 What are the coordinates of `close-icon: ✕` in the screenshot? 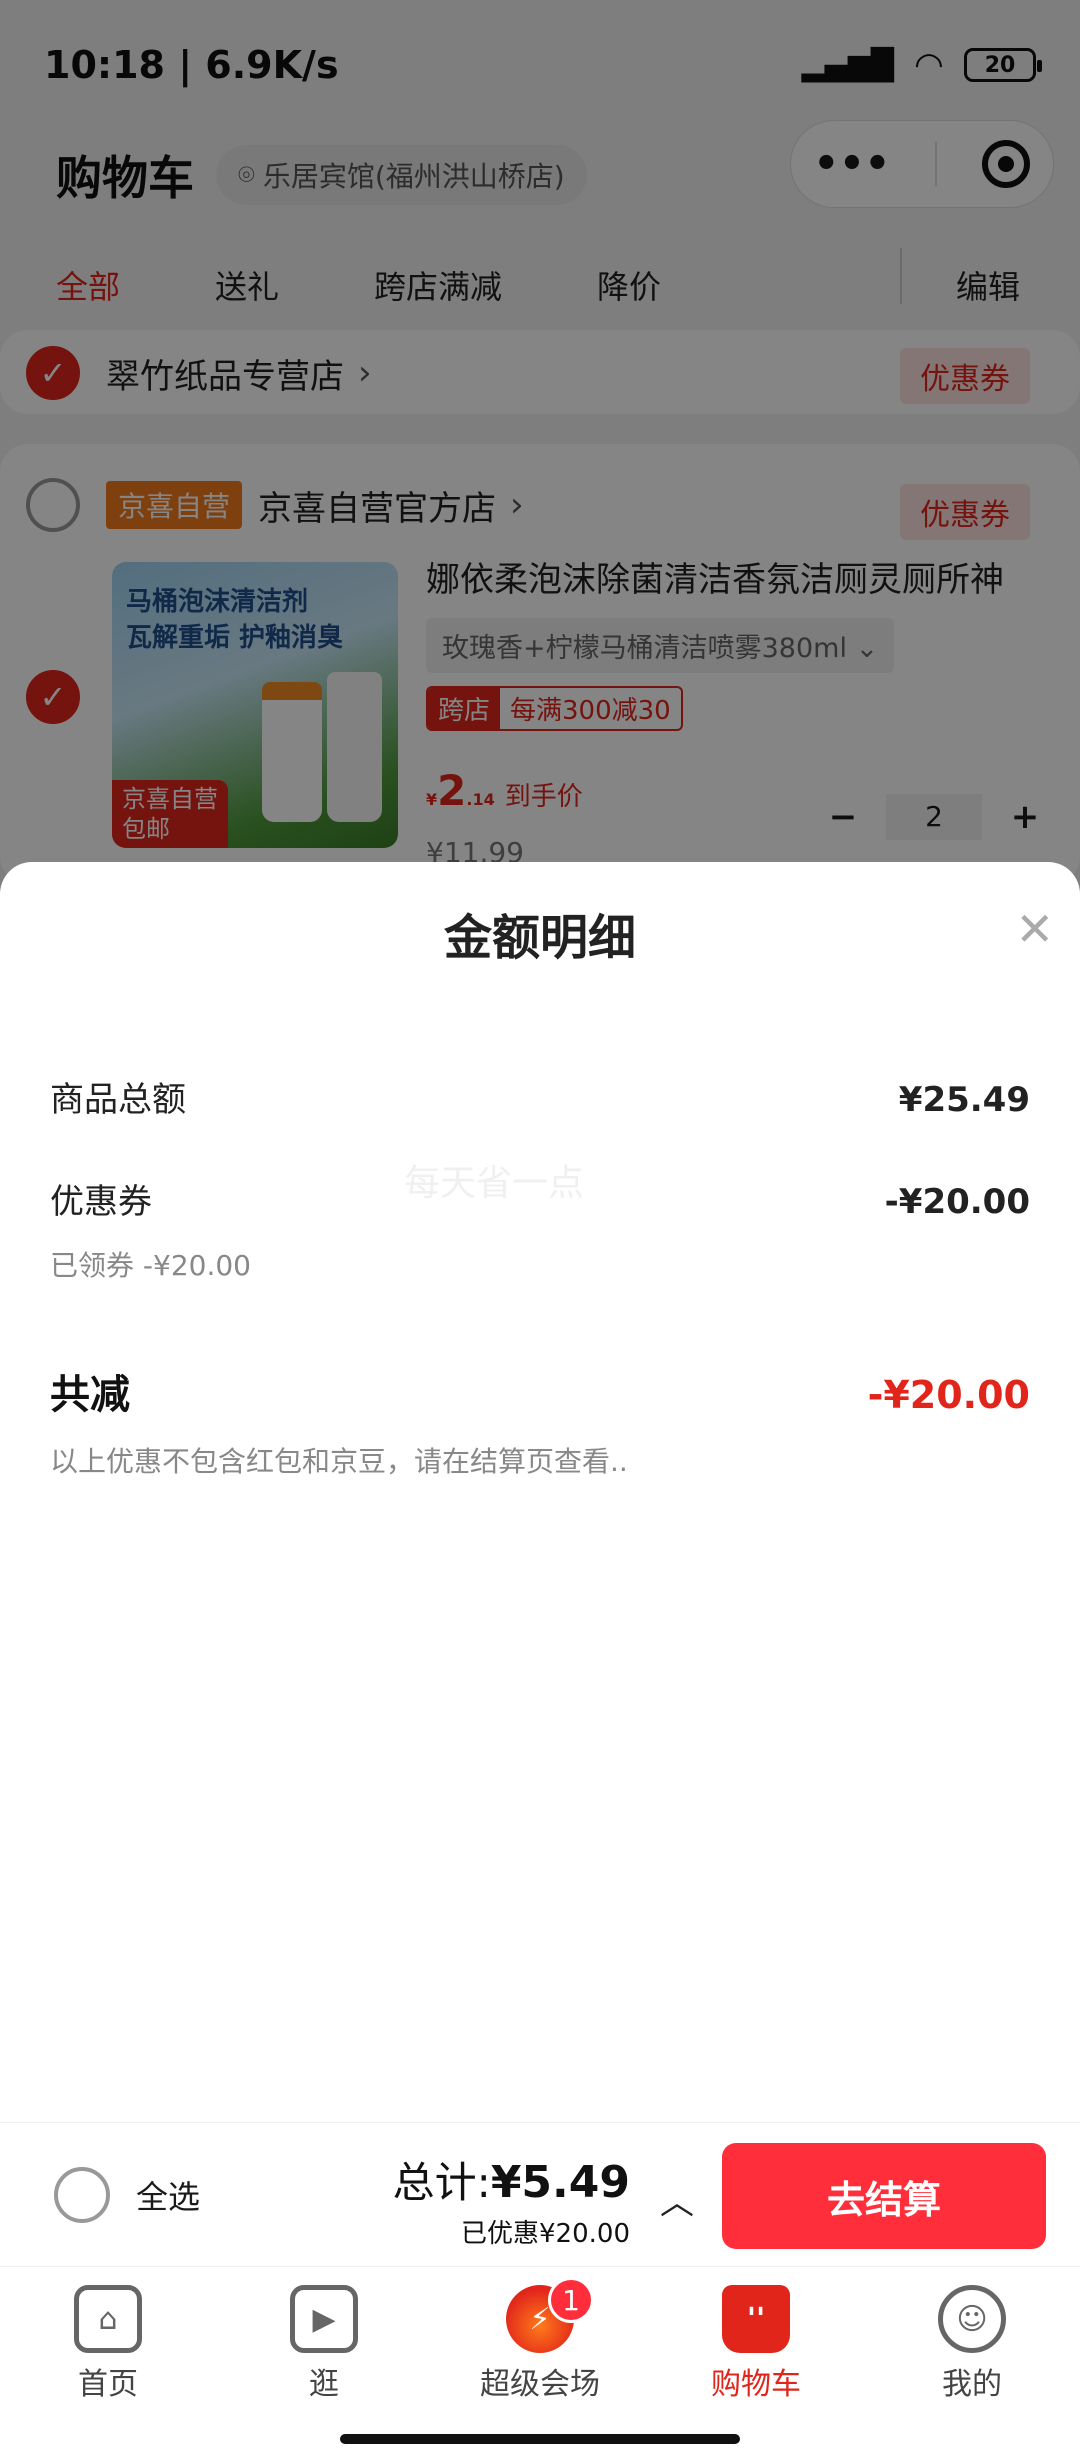 It's located at (1034, 929).